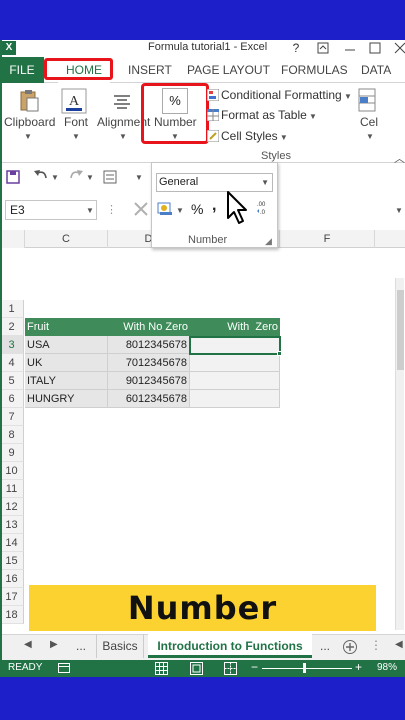 The height and width of the screenshot is (720, 405). Describe the element at coordinates (12, 345) in the screenshot. I see `row-header: 3` at that location.